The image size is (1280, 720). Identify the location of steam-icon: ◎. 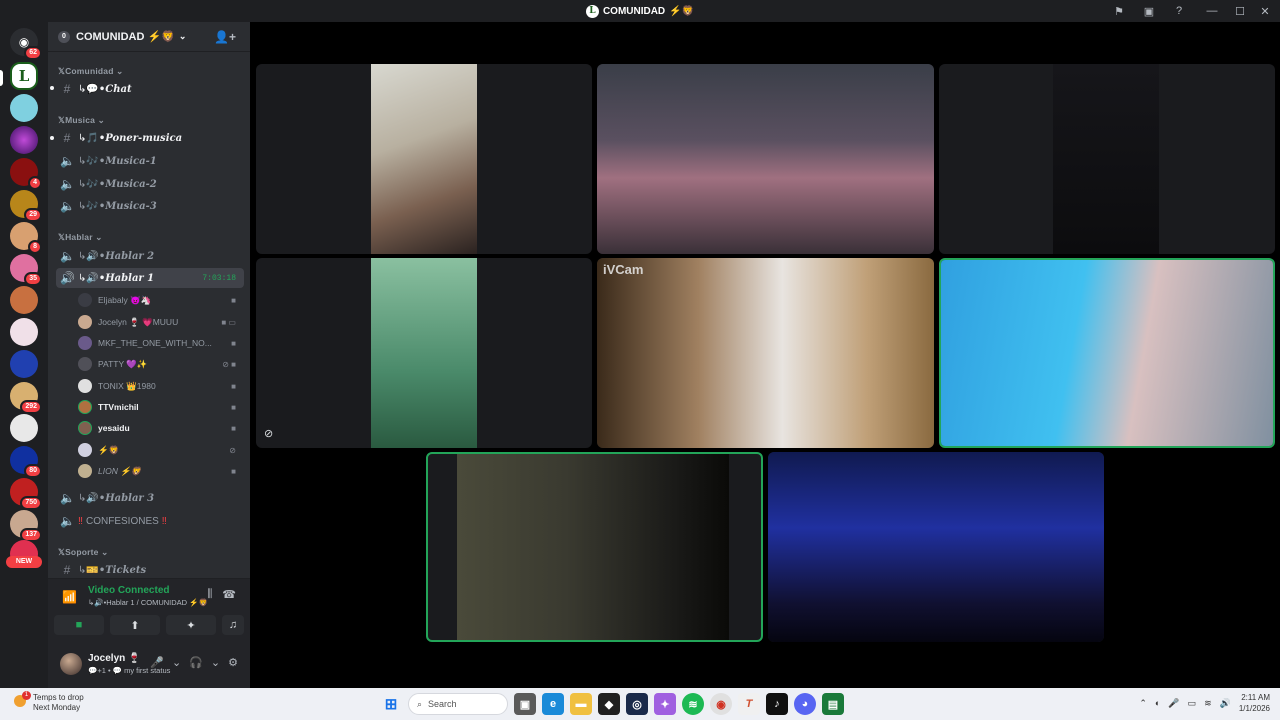
(637, 704).